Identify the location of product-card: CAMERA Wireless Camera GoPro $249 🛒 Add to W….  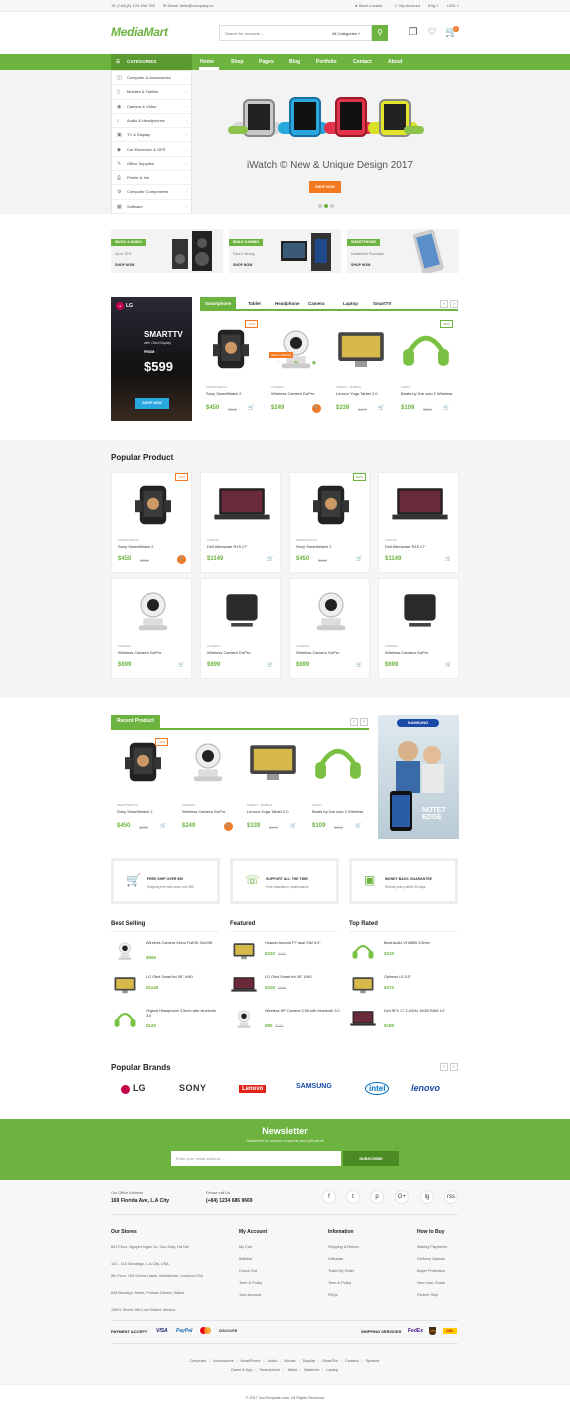
(296, 368).